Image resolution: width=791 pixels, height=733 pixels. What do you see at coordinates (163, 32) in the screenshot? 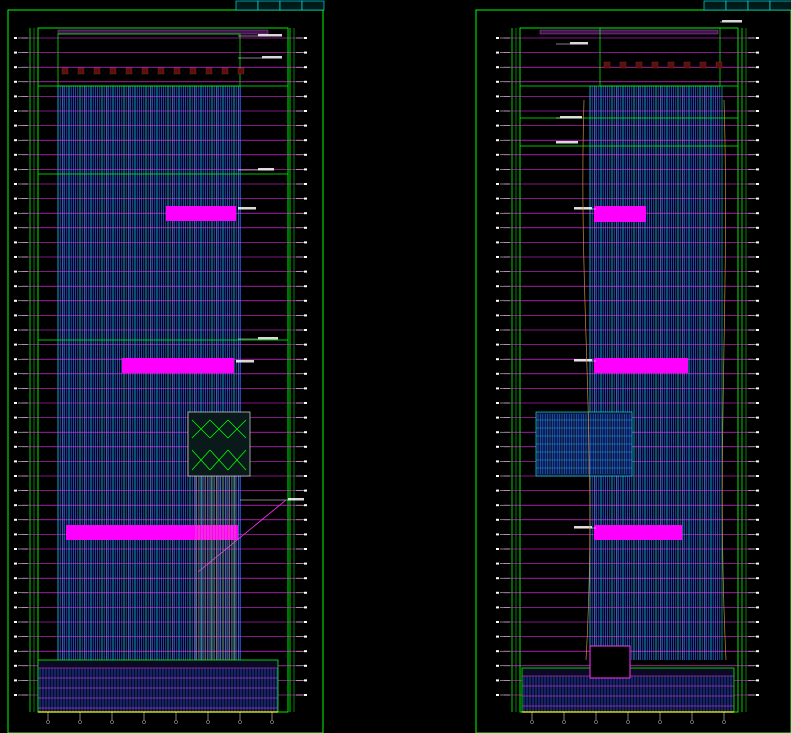
I see `parapet` at bounding box center [163, 32].